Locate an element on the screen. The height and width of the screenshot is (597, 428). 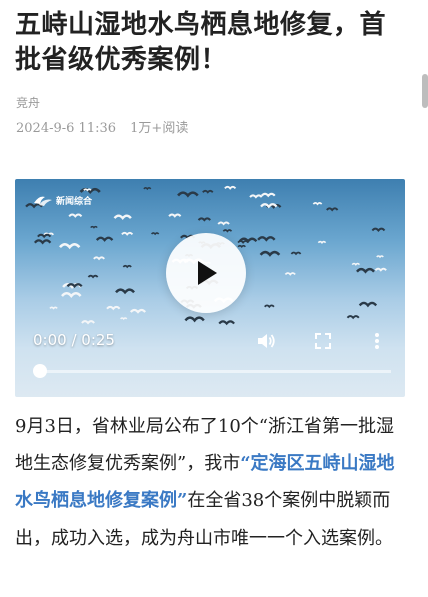
play-icon is located at coordinates (207, 273).